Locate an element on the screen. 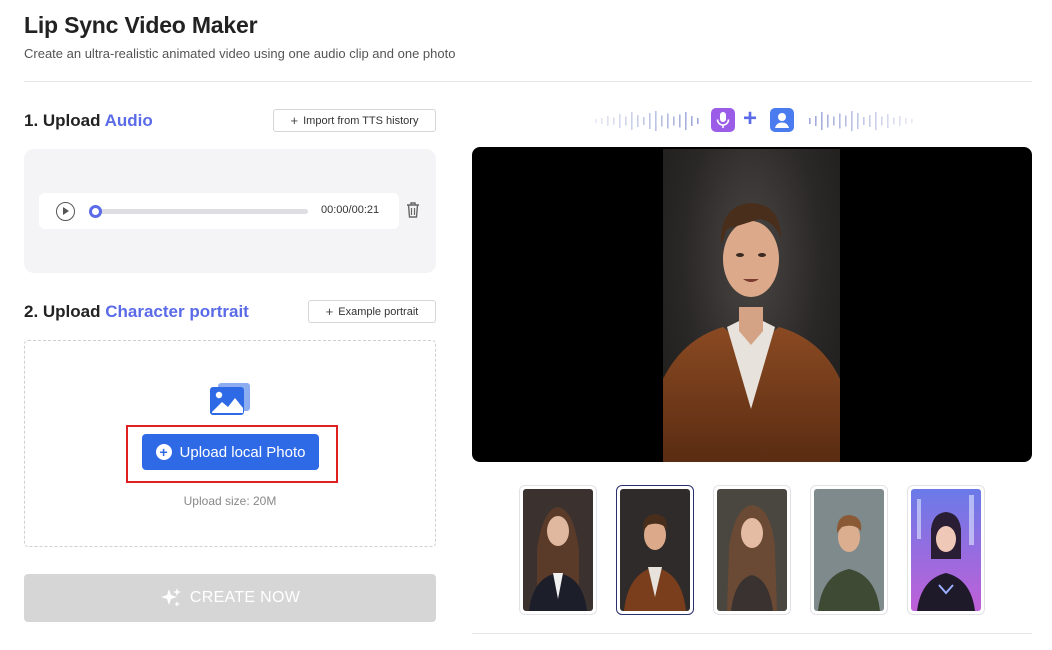 The image size is (1052, 650). duration: 00:21 is located at coordinates (365, 210).